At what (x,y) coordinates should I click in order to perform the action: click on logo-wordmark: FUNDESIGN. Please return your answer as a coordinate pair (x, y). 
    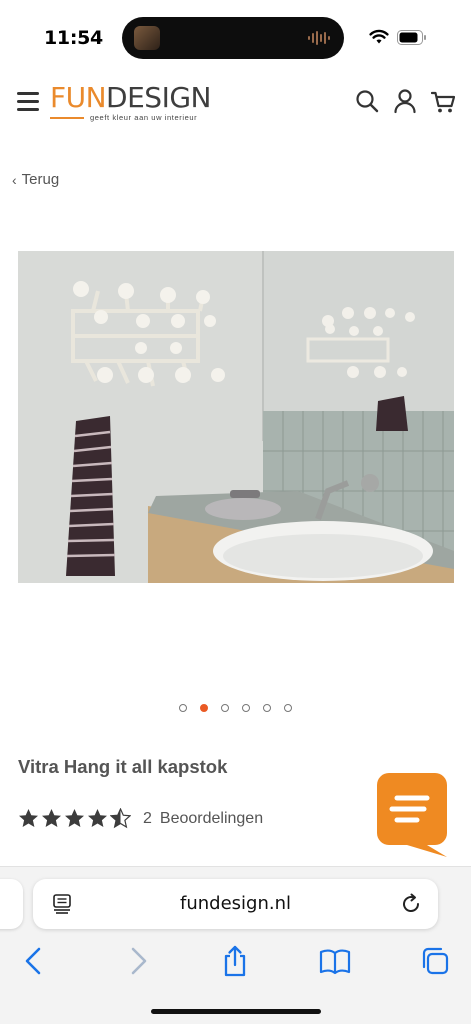
    Looking at the image, I should click on (135, 98).